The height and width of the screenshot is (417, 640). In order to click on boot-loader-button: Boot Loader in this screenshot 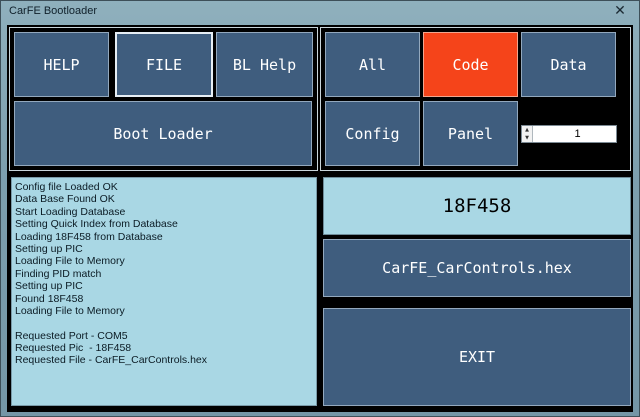, I will do `click(163, 133)`.